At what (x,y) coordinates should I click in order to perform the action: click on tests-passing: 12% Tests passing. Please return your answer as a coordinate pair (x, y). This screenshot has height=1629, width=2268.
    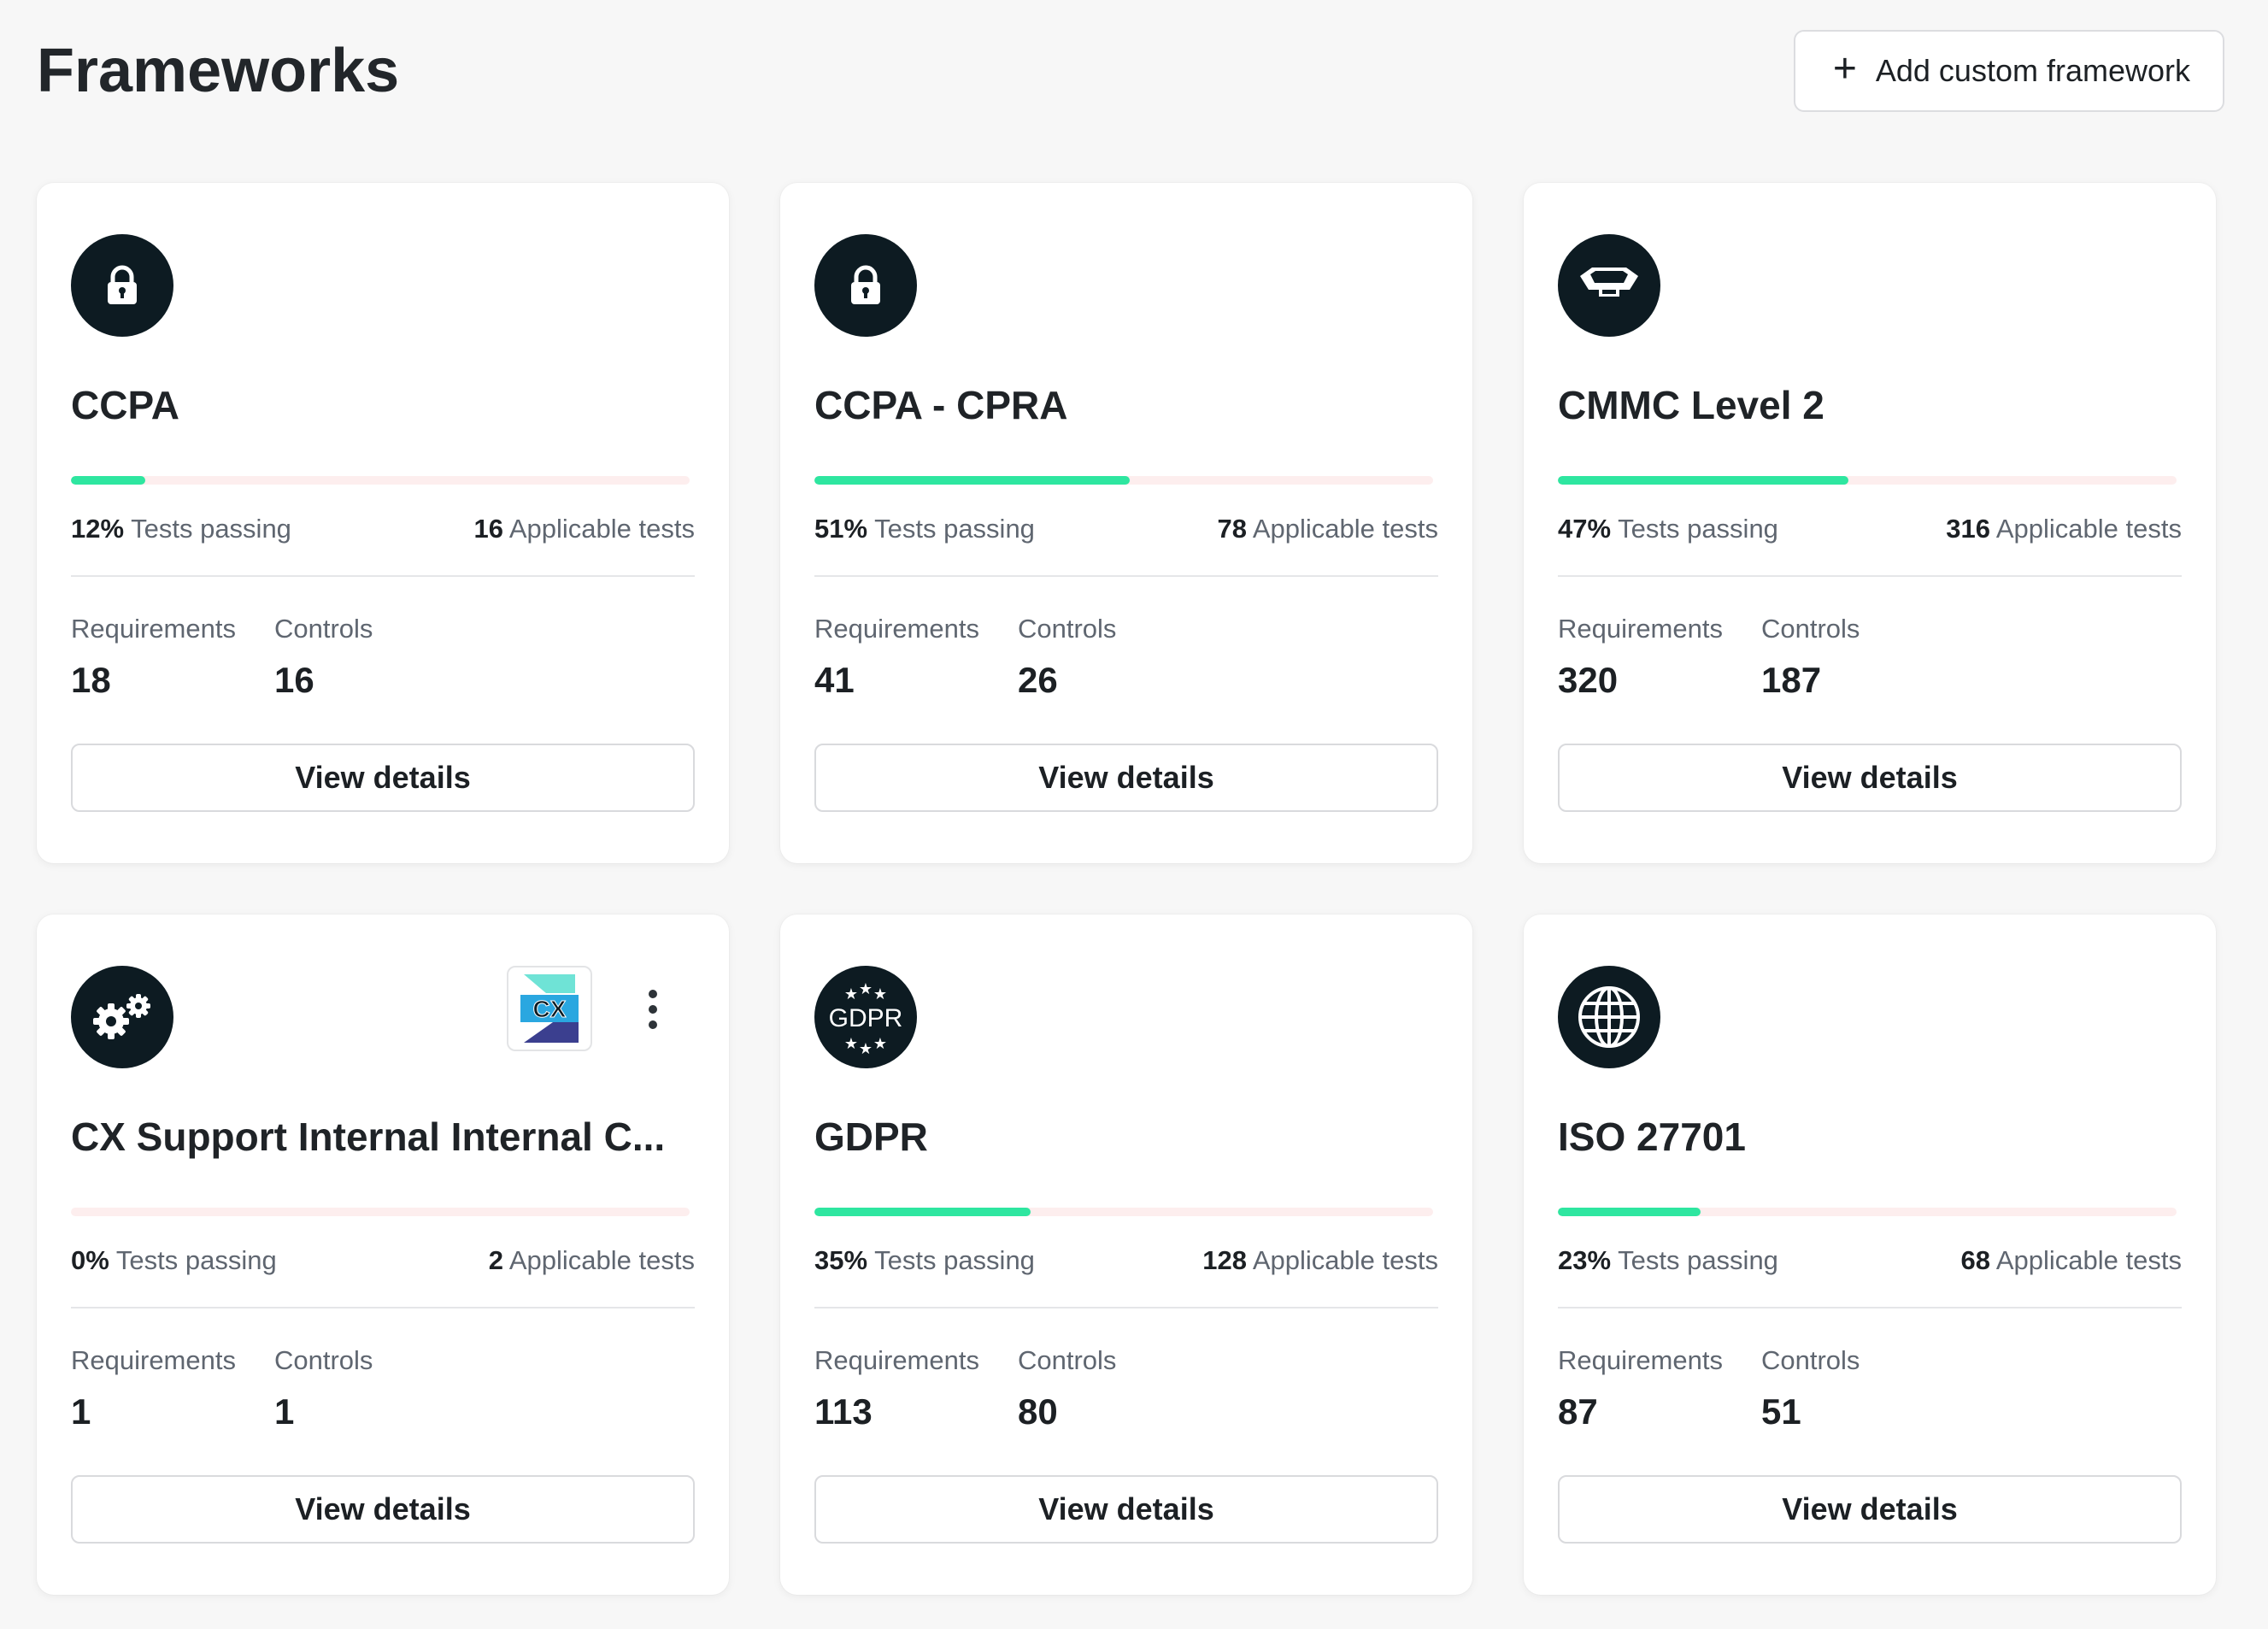
    Looking at the image, I should click on (181, 529).